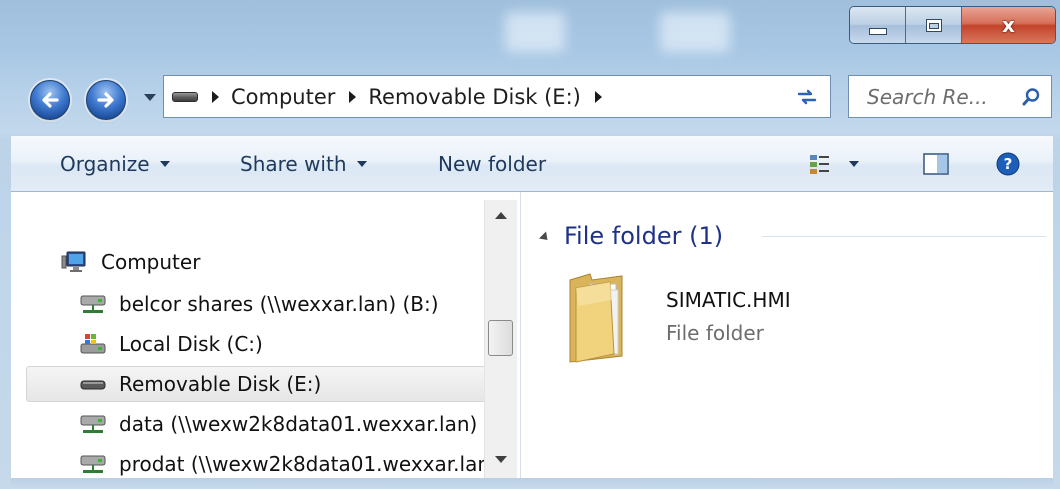 Image resolution: width=1060 pixels, height=489 pixels. Describe the element at coordinates (501, 459) in the screenshot. I see `scroll-down-icon` at that location.